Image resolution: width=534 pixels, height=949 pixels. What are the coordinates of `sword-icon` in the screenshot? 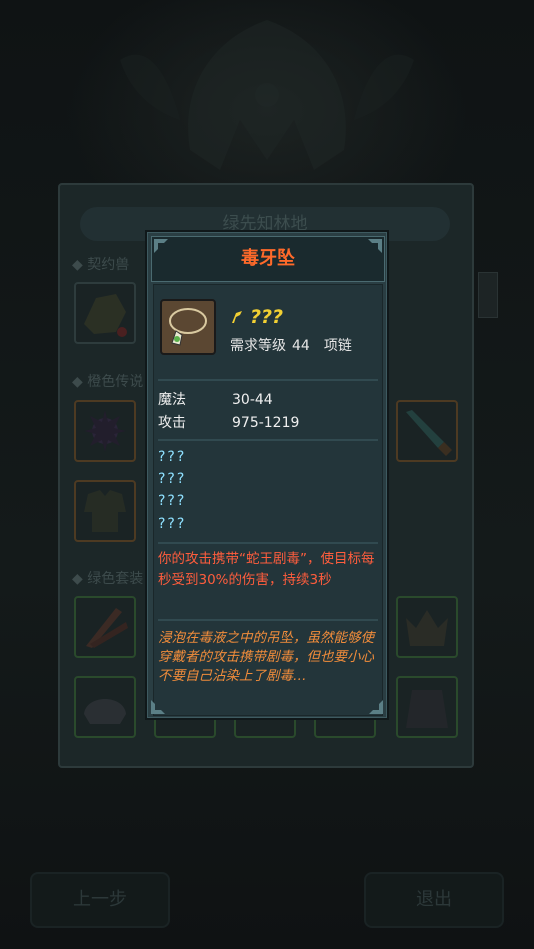 It's located at (429, 433).